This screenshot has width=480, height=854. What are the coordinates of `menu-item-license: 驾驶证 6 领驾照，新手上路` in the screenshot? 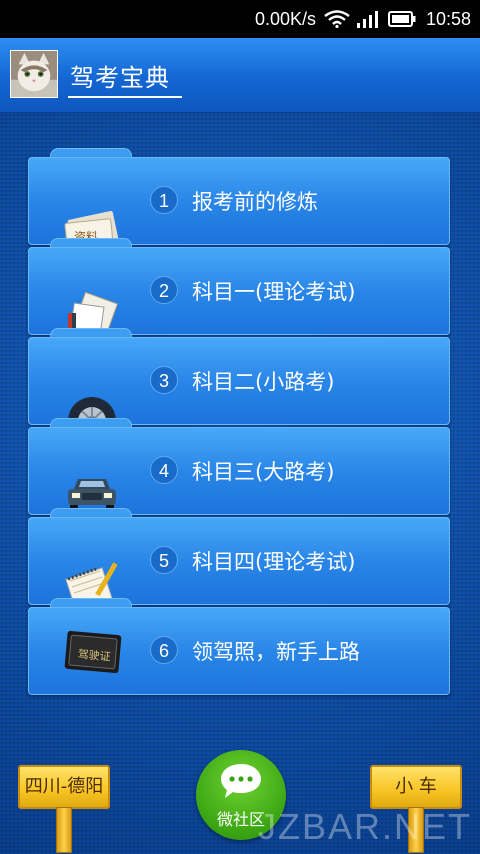 It's located at (239, 646).